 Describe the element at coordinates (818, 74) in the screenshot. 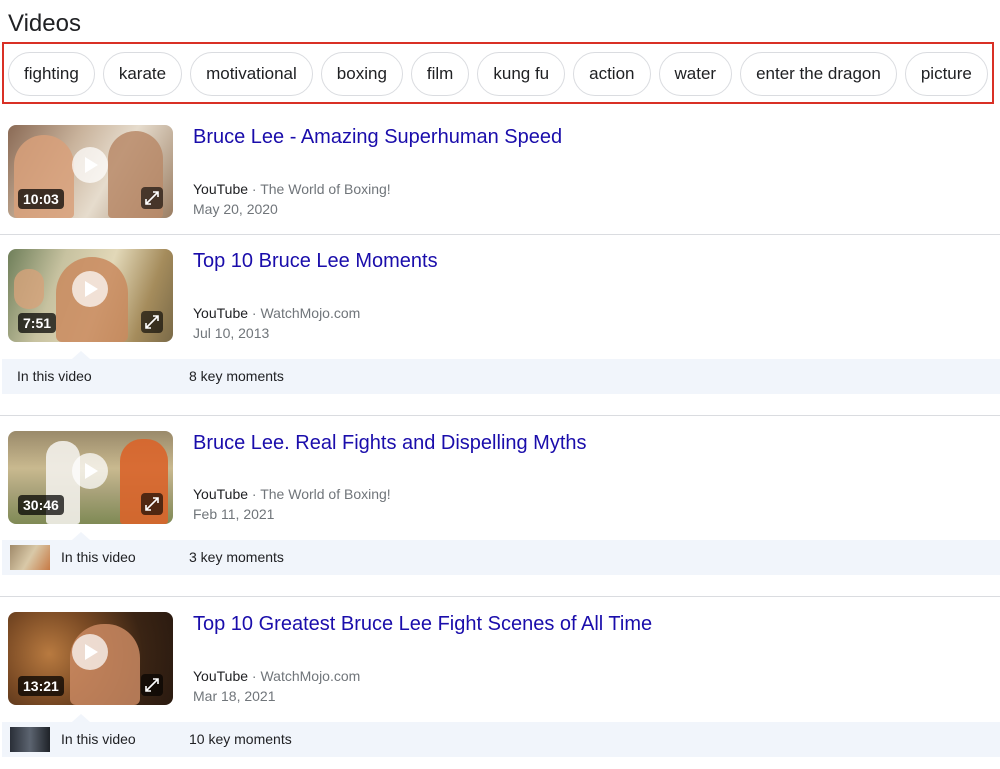

I see `chip-enter-the-dragon: enter the dragon` at that location.